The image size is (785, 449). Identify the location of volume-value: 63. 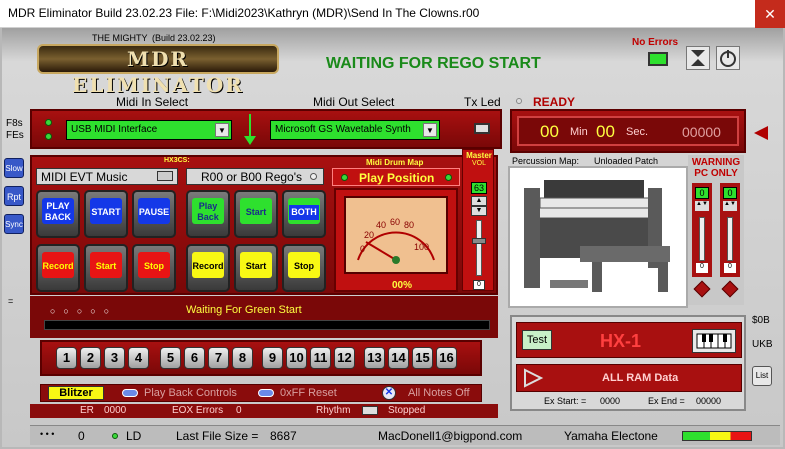
(479, 188).